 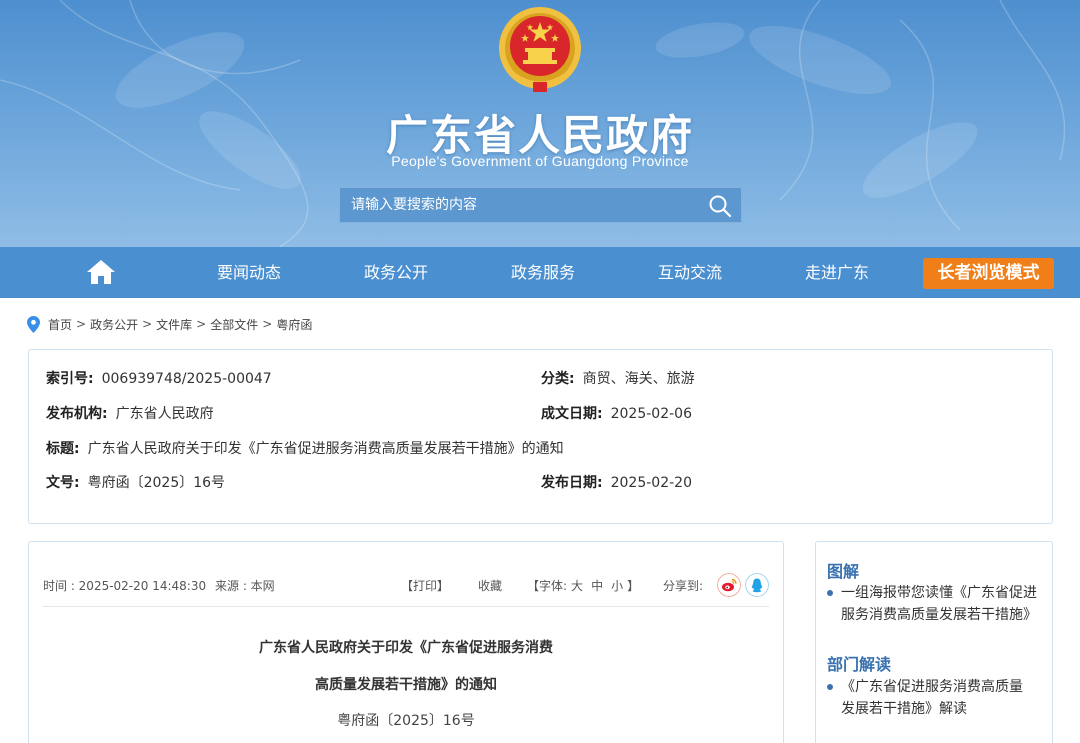 I want to click on font-size-suffix: 】, so click(x=633, y=586).